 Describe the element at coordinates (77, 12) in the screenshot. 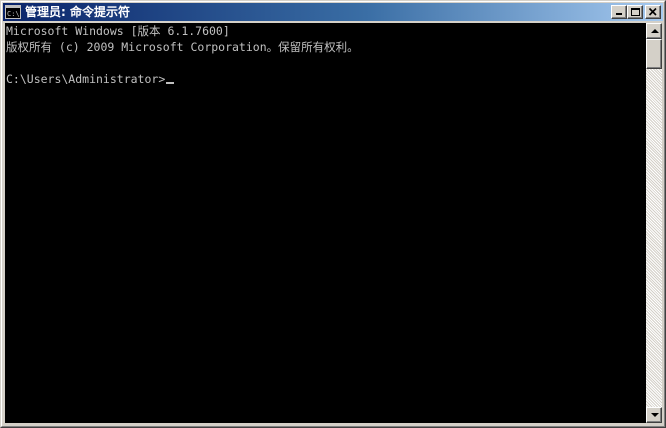

I see `window-title: 管理员: 命令提示符` at that location.